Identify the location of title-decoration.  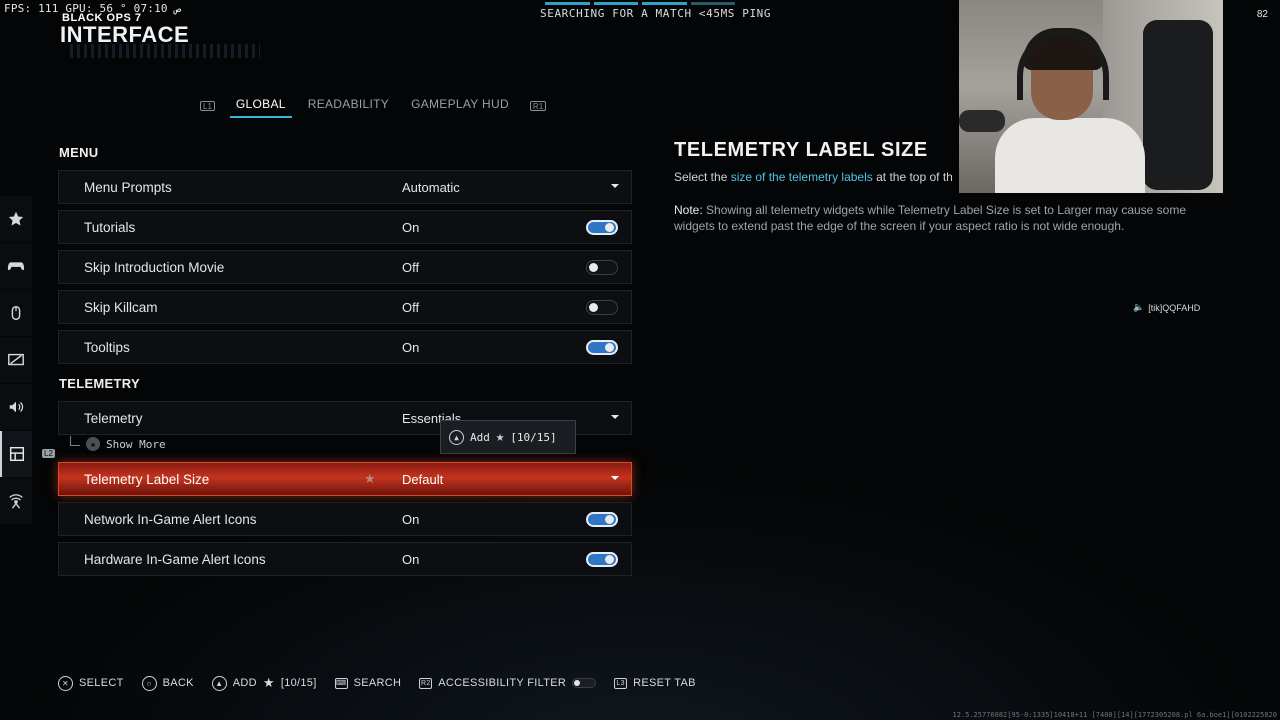
(165, 51).